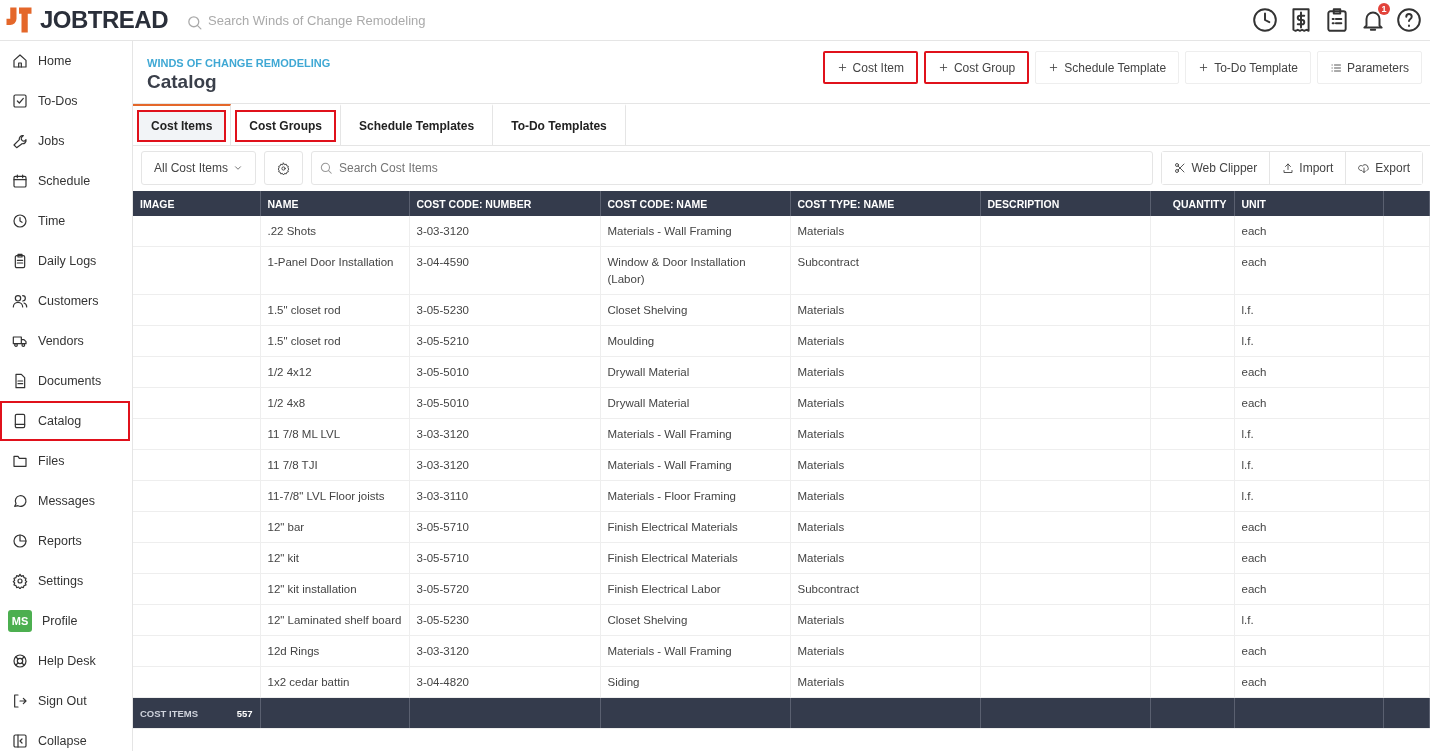  I want to click on sidebar-item: Reports, so click(65, 541).